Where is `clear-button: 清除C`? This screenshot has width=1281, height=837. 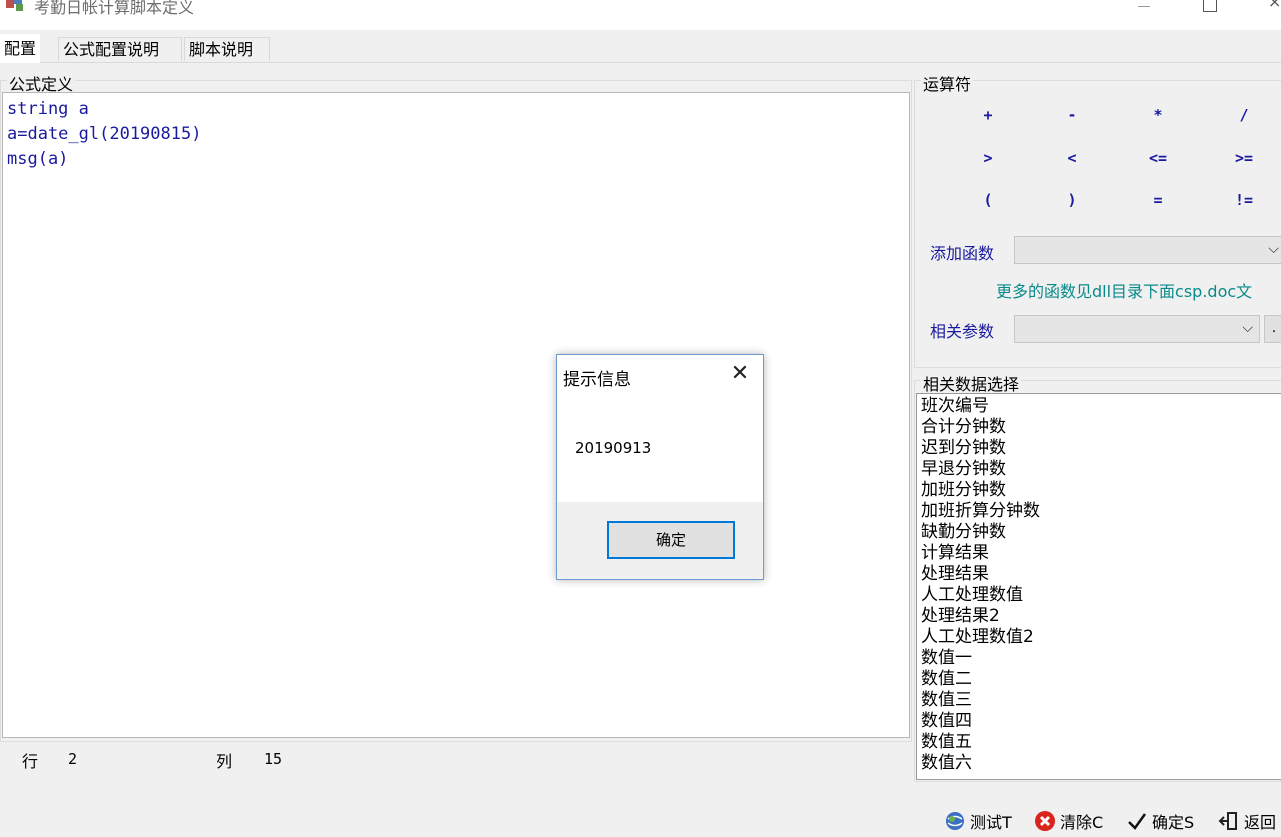
clear-button: 清除C is located at coordinates (1068, 821).